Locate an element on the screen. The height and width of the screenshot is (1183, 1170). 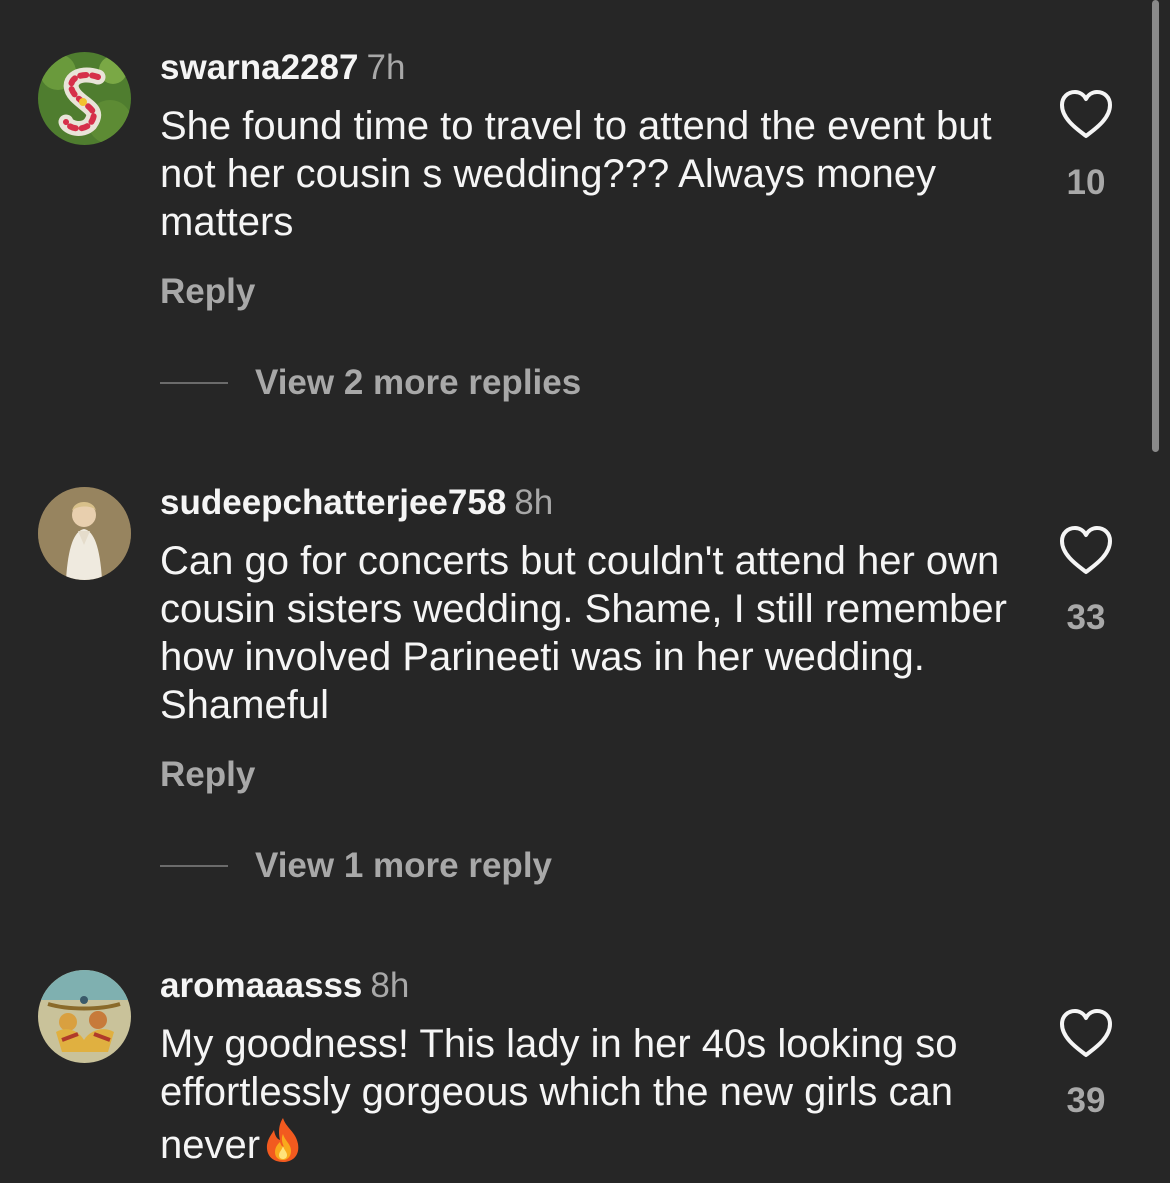
timestamp: 8h is located at coordinates (390, 985).